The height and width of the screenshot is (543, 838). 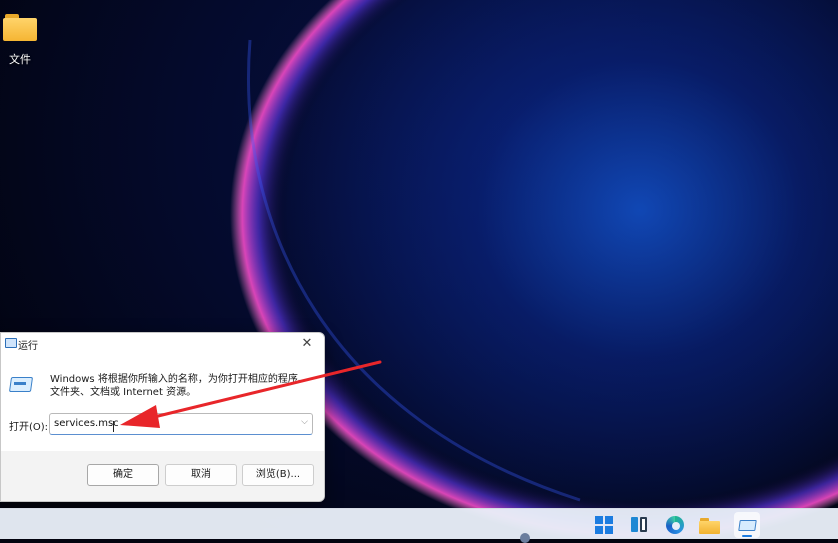 I want to click on dialog-titlebar: 运行 ✕, so click(x=162, y=344).